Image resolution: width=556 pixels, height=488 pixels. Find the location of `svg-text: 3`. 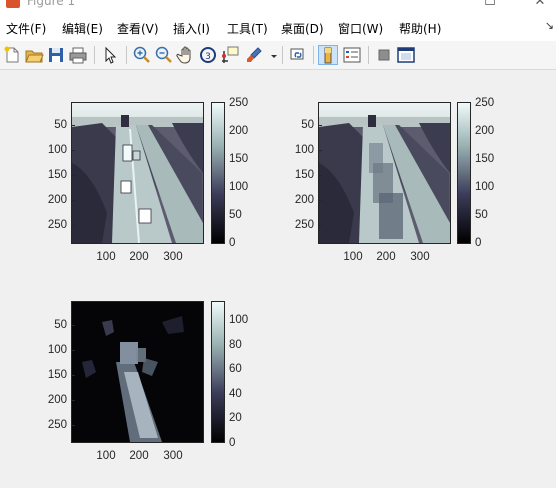

svg-text: 3 is located at coordinates (208, 57).